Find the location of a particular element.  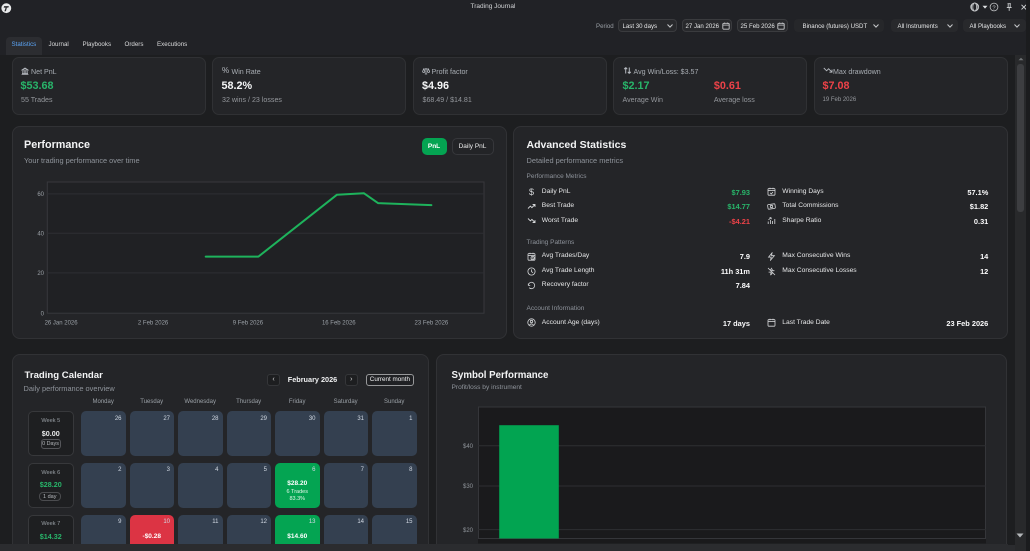

svg-text: 26 Jan 2026 is located at coordinates (62, 324).